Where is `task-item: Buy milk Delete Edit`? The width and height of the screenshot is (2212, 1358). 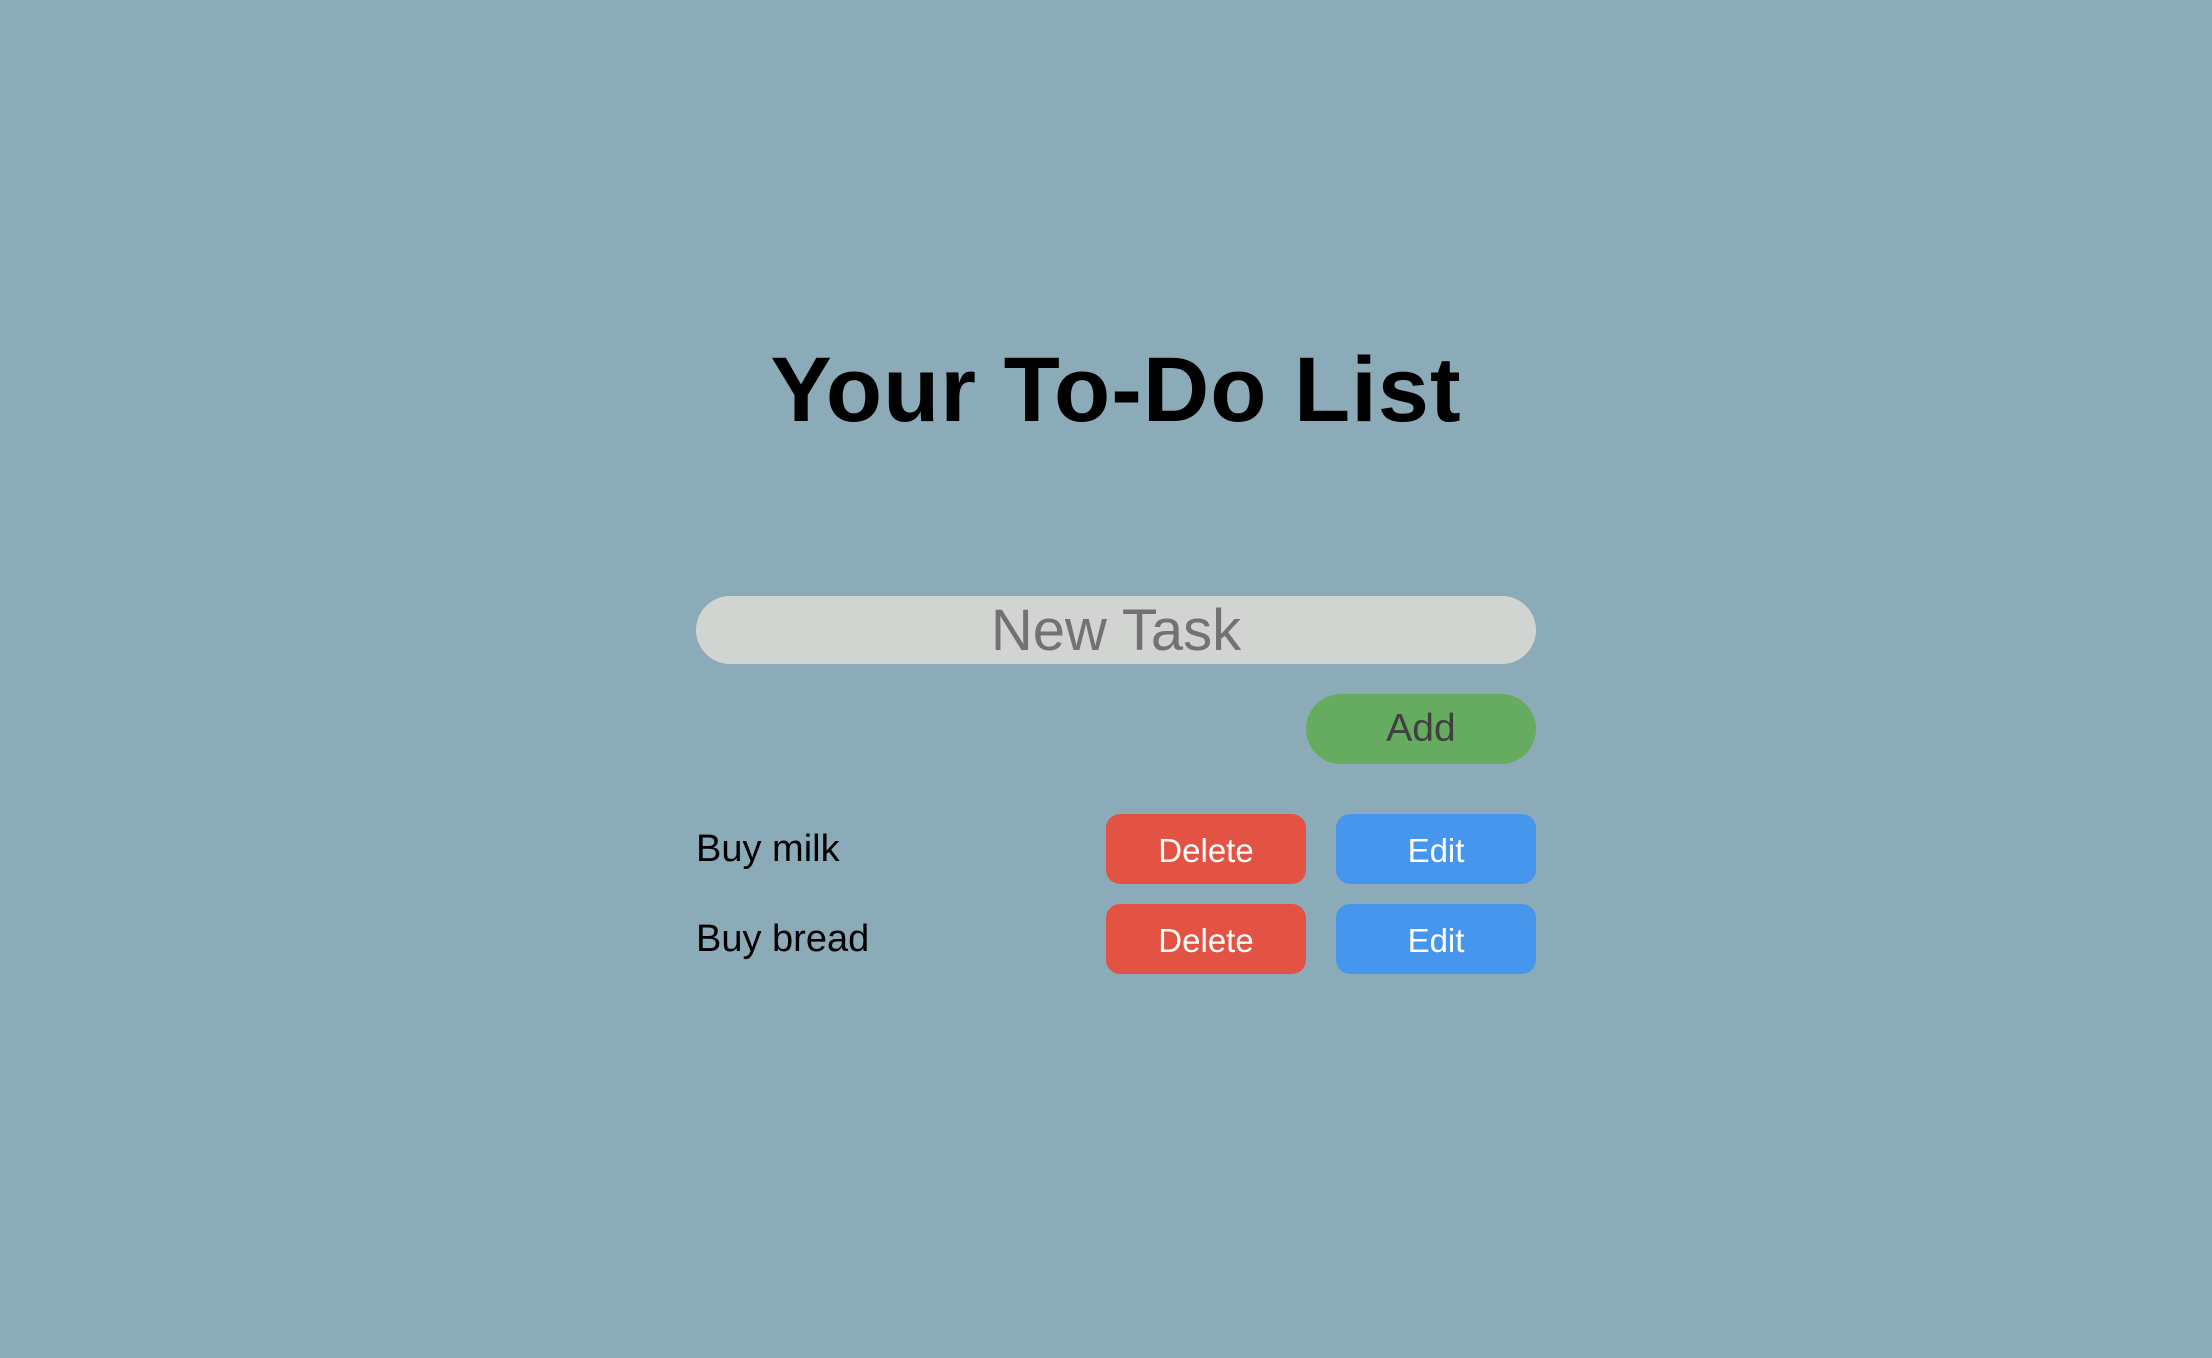
task-item: Buy milk Delete Edit is located at coordinates (1116, 849).